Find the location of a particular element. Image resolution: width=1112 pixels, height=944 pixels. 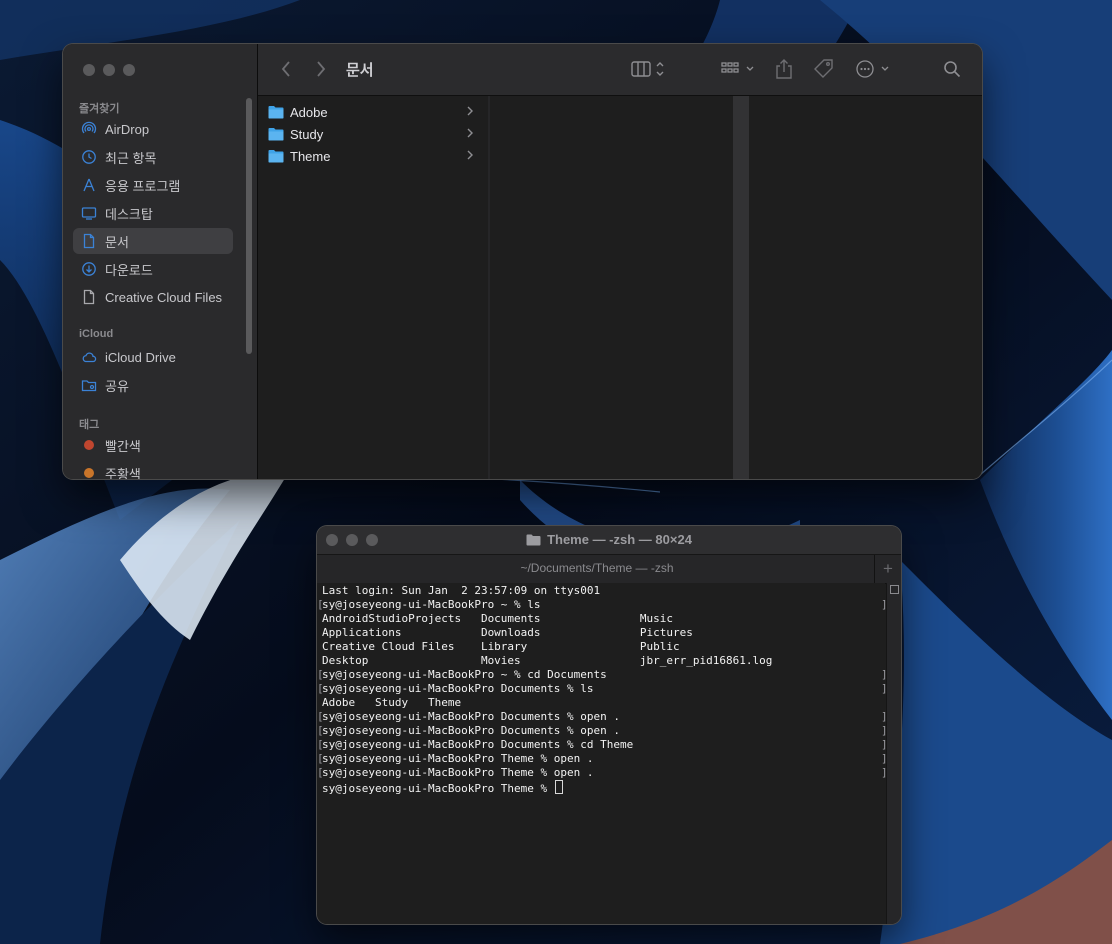

sidebar-item-label: 문서 is located at coordinates (117, 242).